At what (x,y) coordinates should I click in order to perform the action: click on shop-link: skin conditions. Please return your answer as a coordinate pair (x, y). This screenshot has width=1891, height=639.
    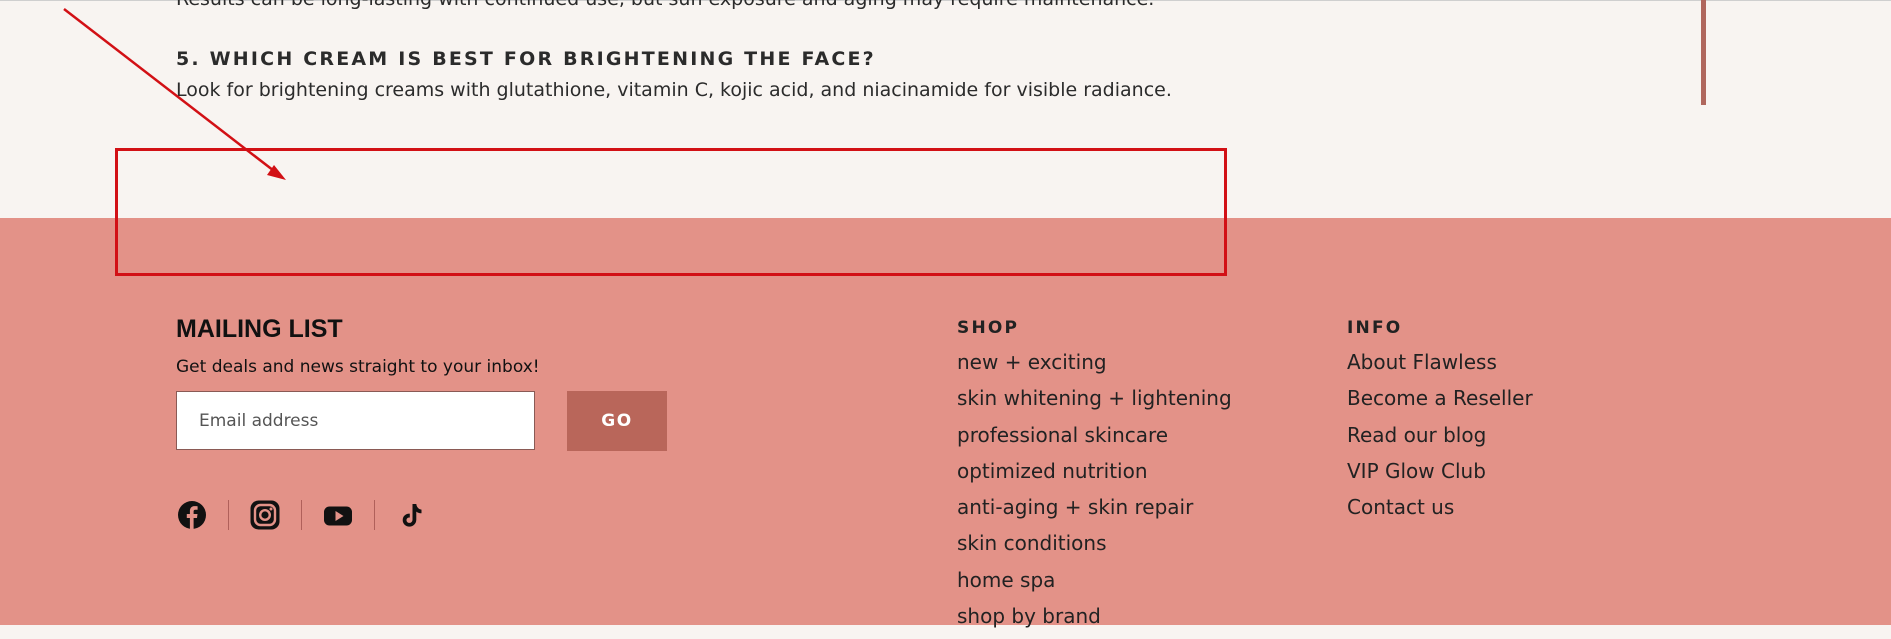
    Looking at the image, I should click on (1094, 548).